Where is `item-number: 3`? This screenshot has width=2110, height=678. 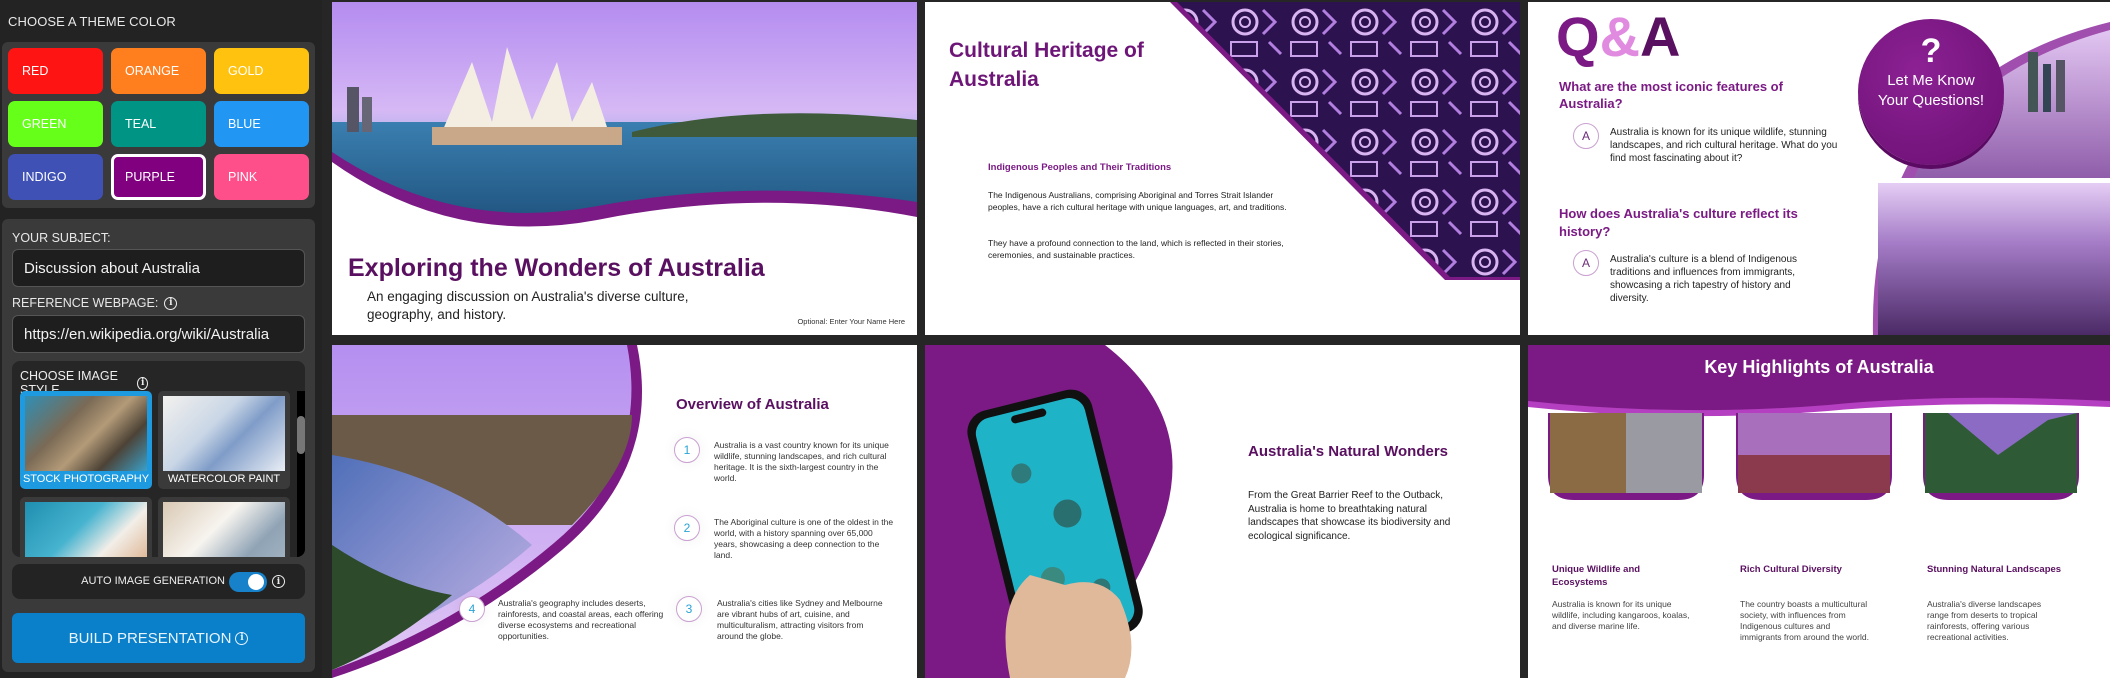
item-number: 3 is located at coordinates (689, 609).